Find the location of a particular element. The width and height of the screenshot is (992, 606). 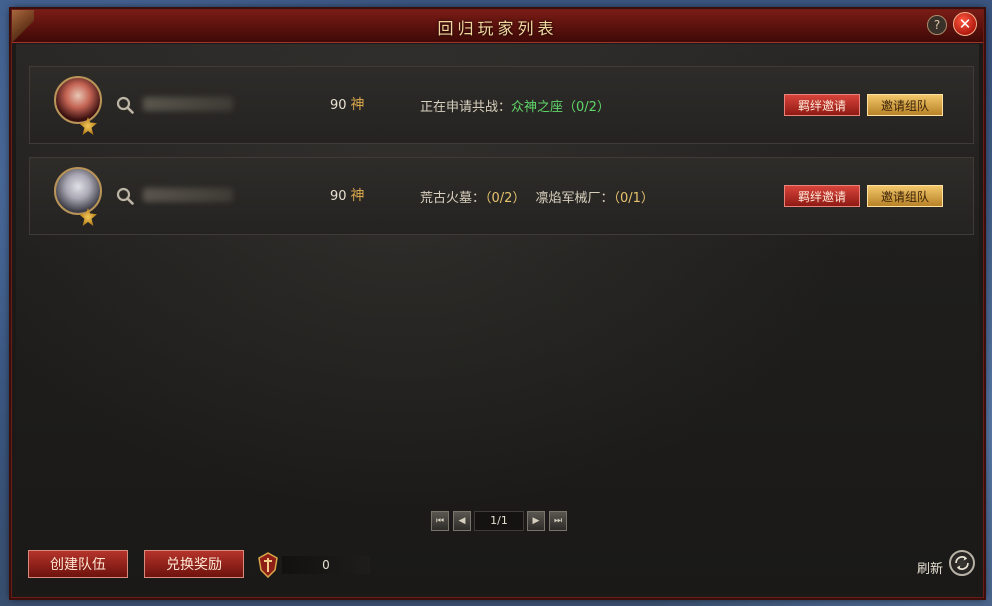

refresh-icon is located at coordinates (962, 563).